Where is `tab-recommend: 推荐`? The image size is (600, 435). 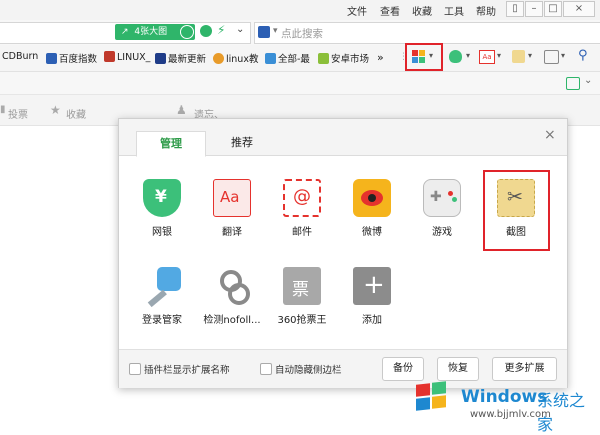 tab-recommend: 推荐 is located at coordinates (242, 143).